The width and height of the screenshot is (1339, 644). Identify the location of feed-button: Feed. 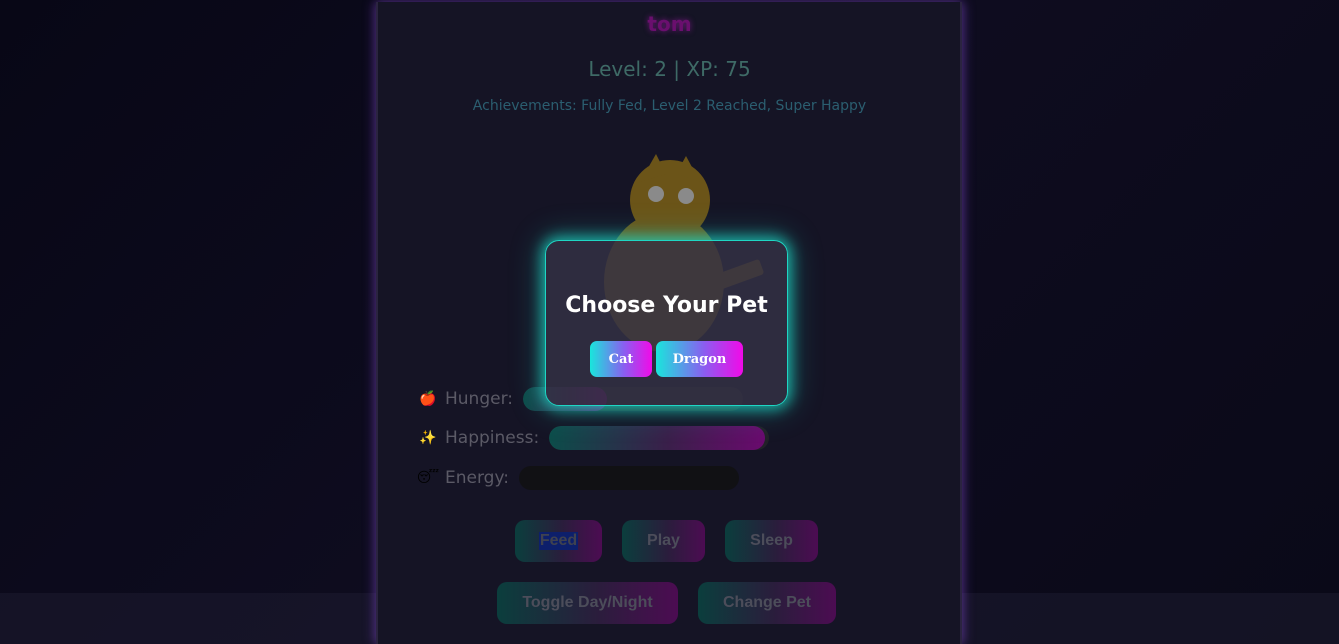
(558, 541).